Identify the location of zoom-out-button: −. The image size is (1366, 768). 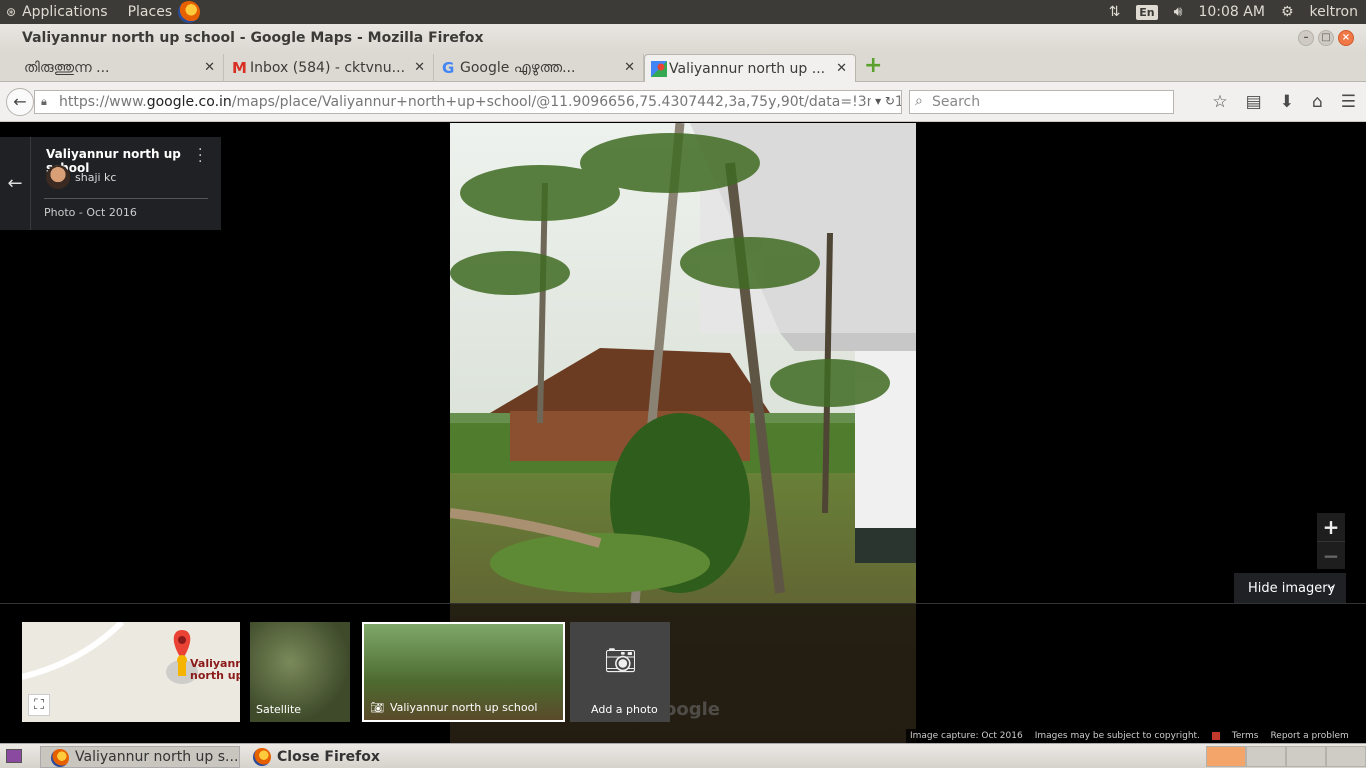
(1331, 555).